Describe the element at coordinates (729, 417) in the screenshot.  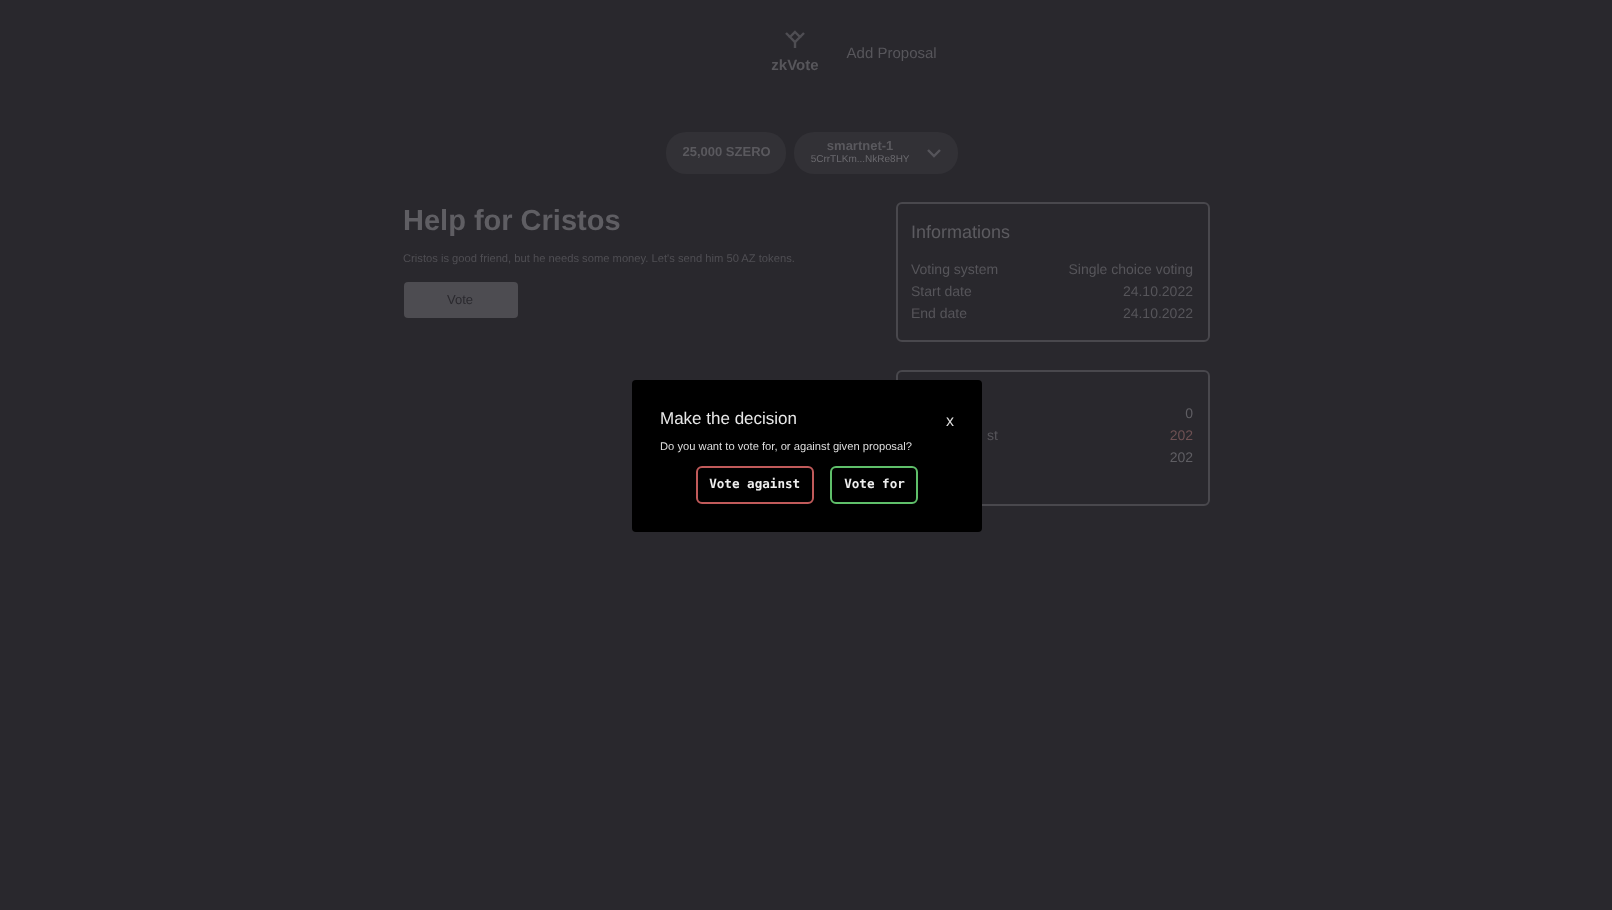
I see `dialog-title: Make the decision` at that location.